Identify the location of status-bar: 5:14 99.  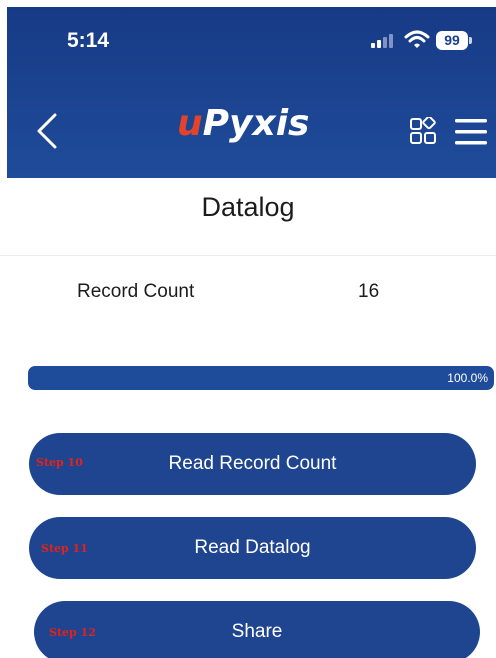
(251, 37).